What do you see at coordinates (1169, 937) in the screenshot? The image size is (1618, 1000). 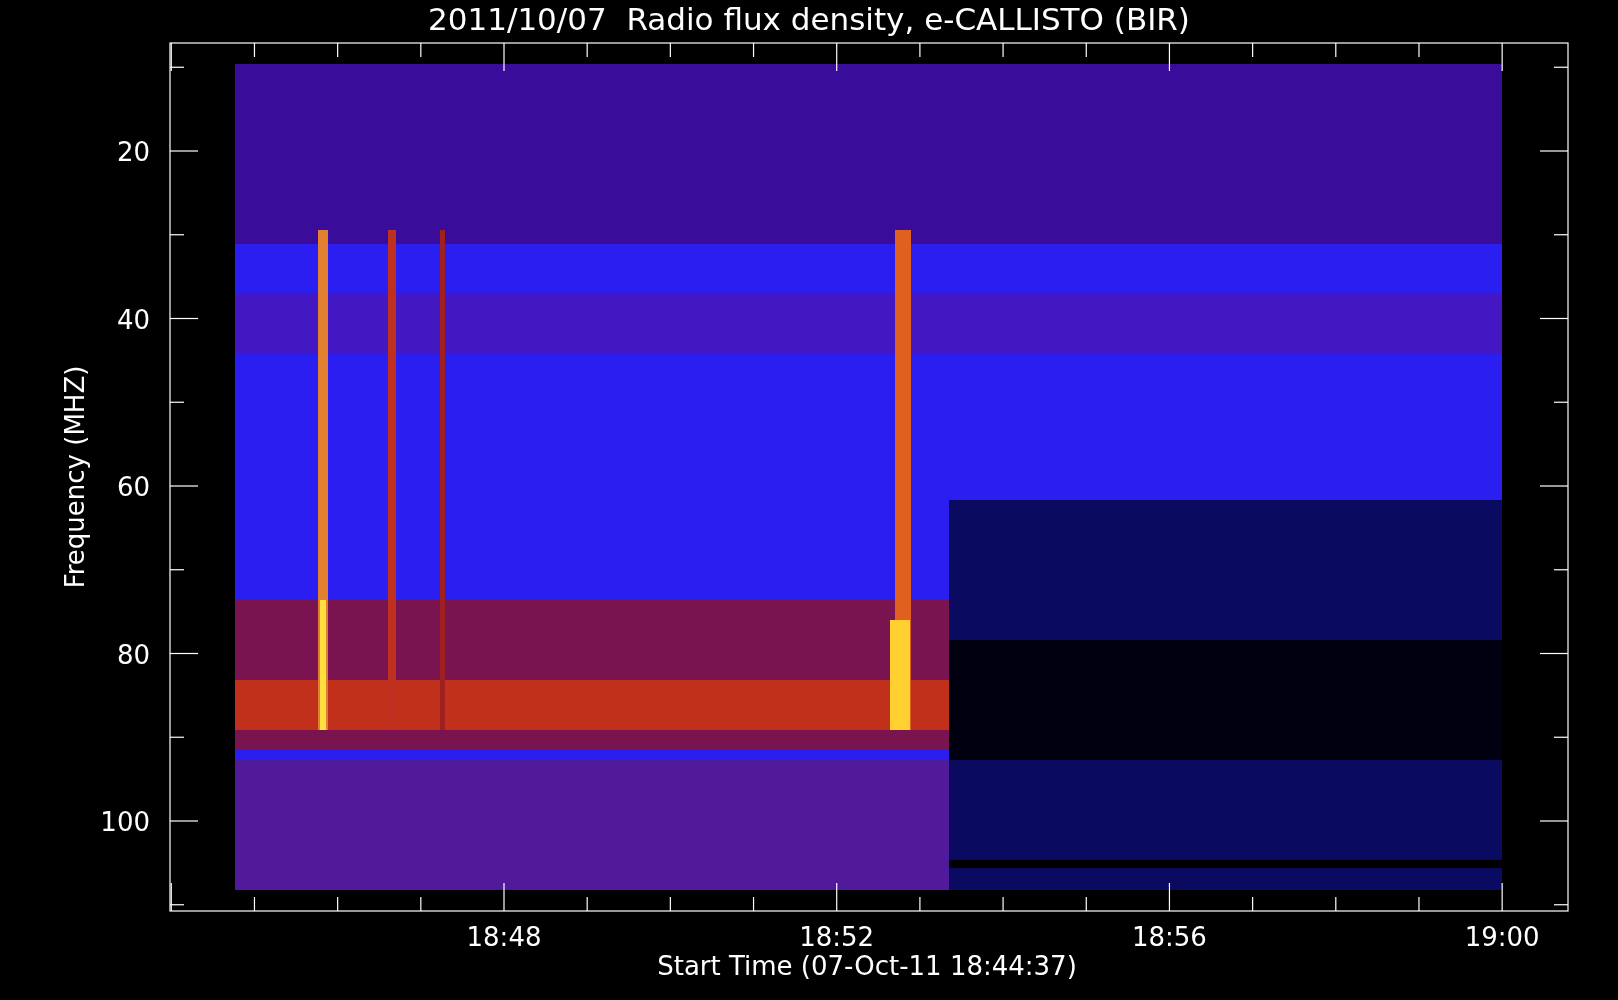 I see `x-tick-label: 18:56` at bounding box center [1169, 937].